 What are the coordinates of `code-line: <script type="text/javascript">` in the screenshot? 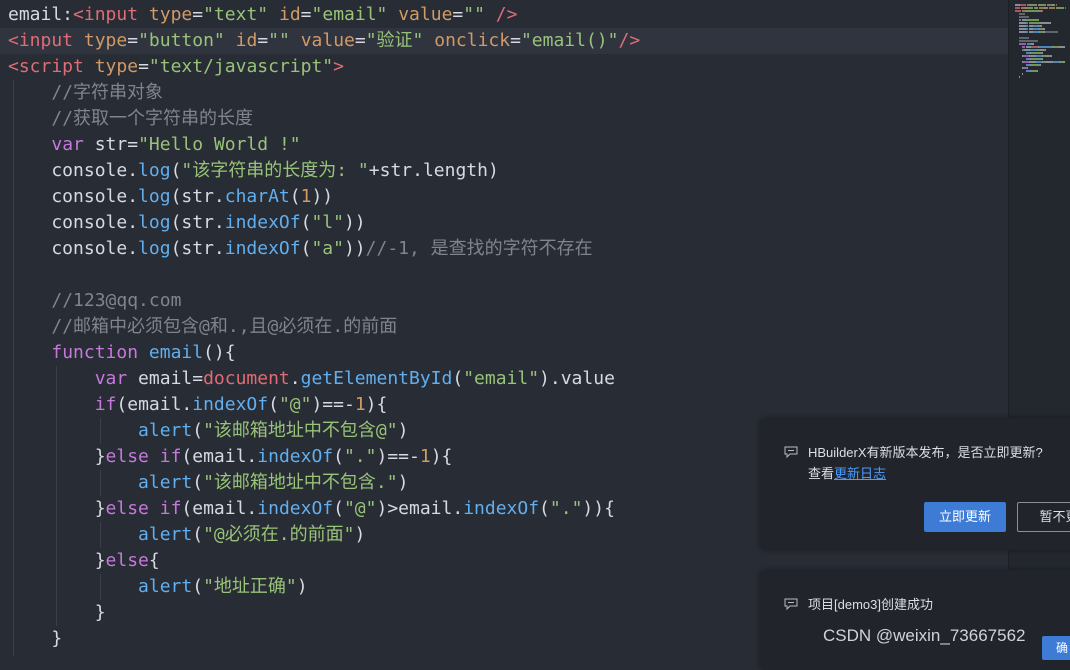 It's located at (176, 67).